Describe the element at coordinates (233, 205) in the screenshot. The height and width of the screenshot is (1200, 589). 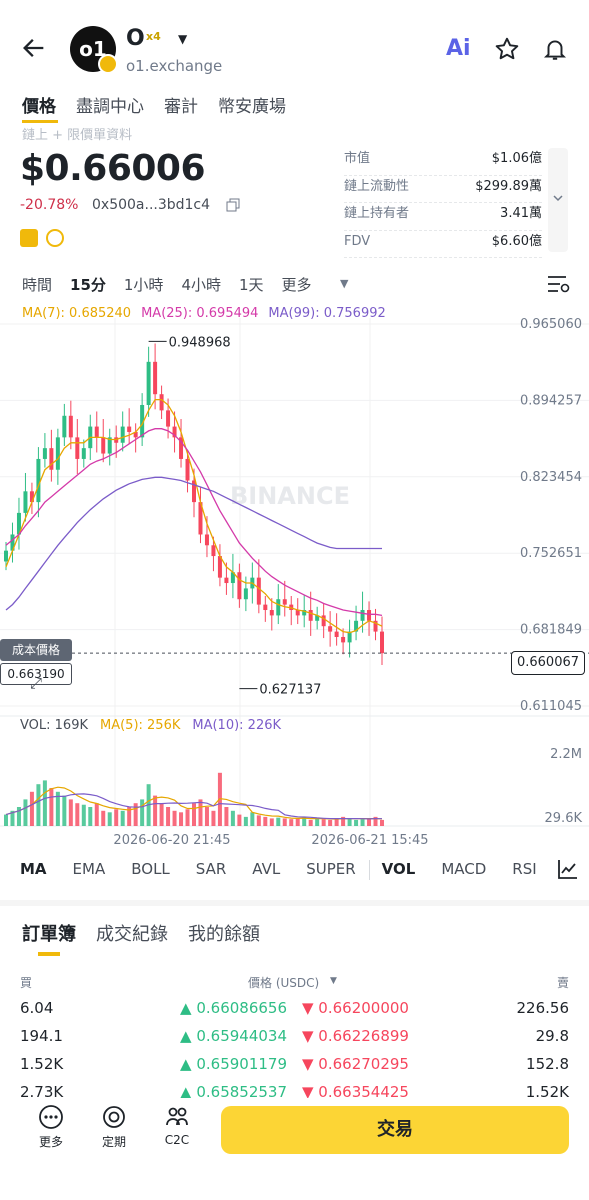
I see `copy-icon` at that location.